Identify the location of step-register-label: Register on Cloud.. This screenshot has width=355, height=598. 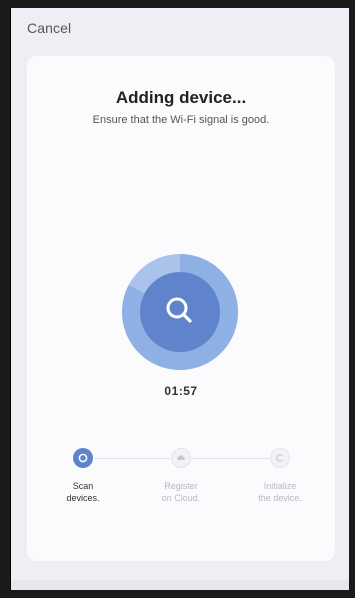
(181, 492).